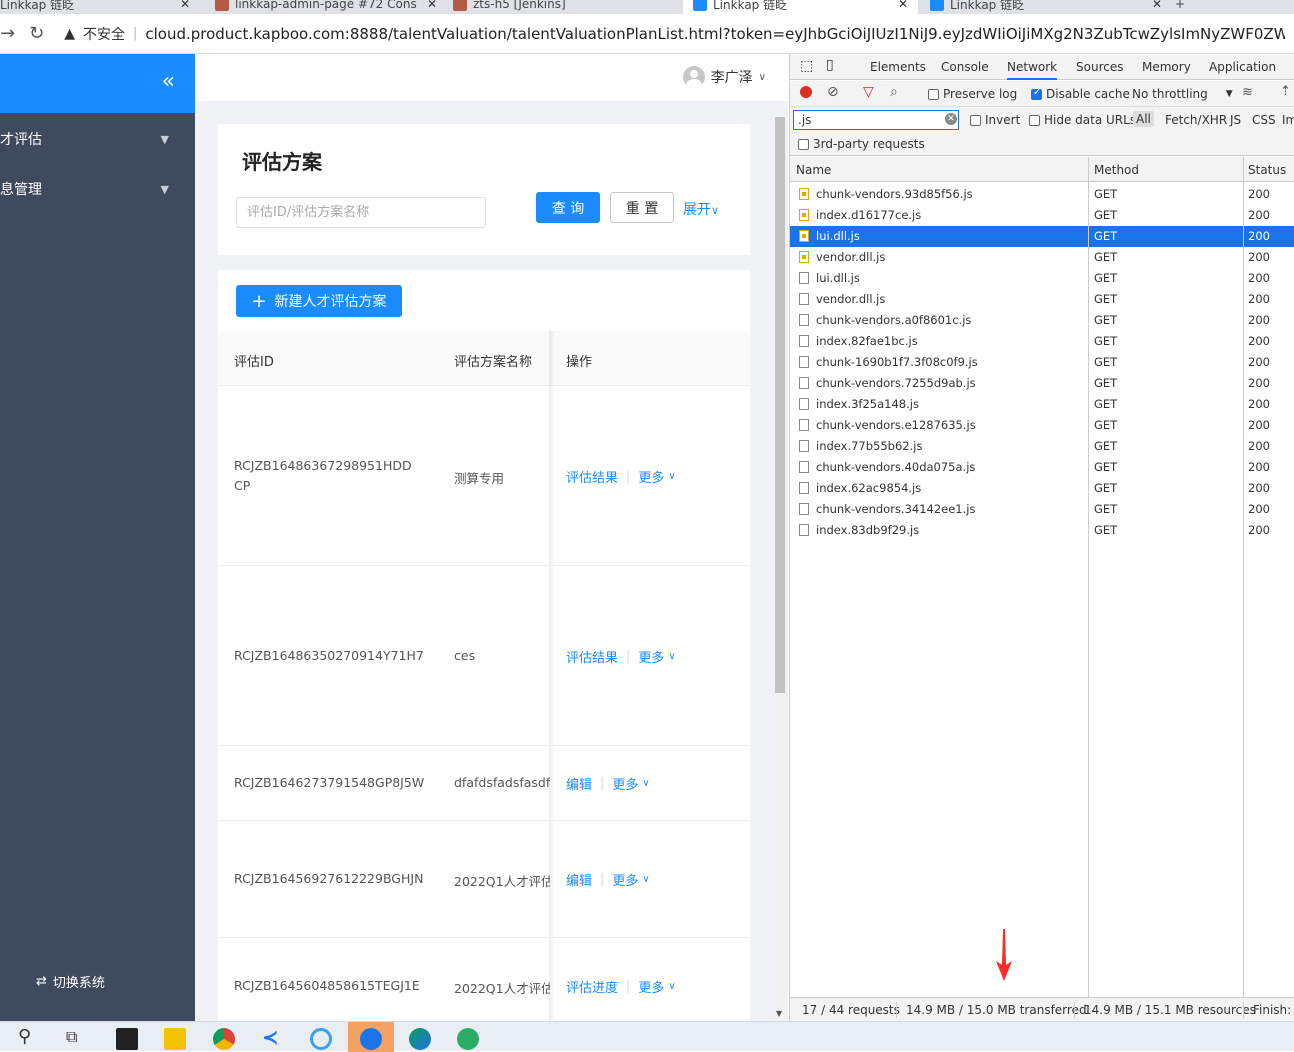 The width and height of the screenshot is (1294, 1052). What do you see at coordinates (701, 209) in the screenshot?
I see `expand-link: 展开∨` at bounding box center [701, 209].